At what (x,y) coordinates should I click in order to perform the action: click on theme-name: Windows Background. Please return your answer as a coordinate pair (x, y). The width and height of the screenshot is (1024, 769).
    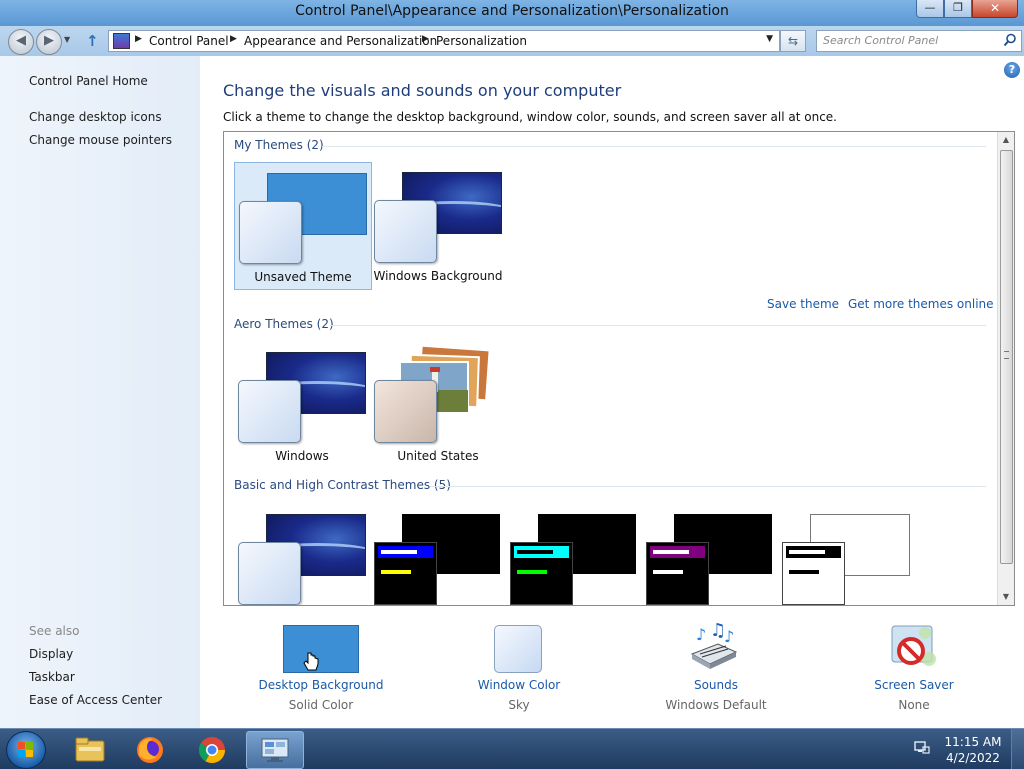
    Looking at the image, I should click on (438, 276).